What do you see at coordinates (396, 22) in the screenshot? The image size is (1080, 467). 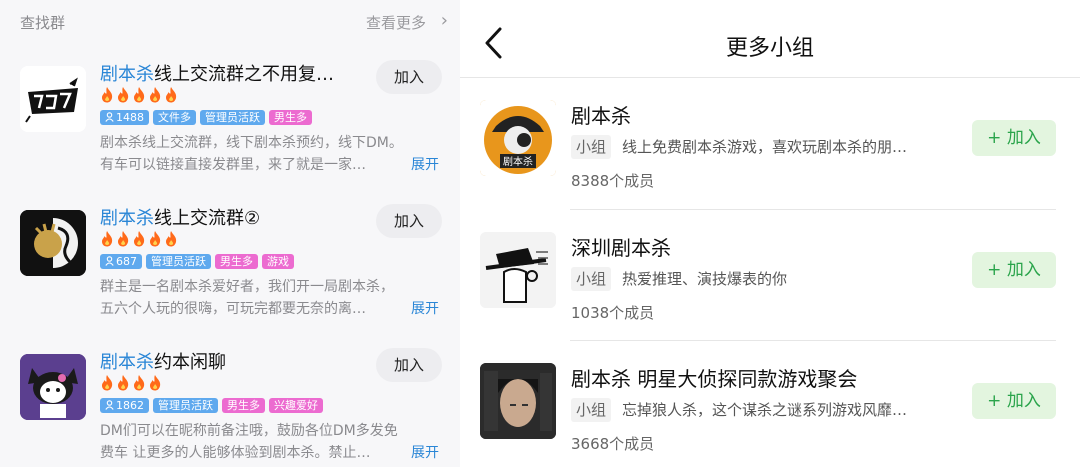 I see `view-more-link: 查看更多` at bounding box center [396, 22].